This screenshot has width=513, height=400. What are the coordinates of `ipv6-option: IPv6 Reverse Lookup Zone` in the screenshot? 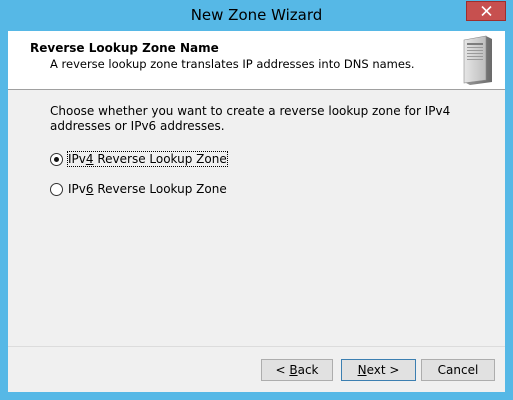 It's located at (138, 189).